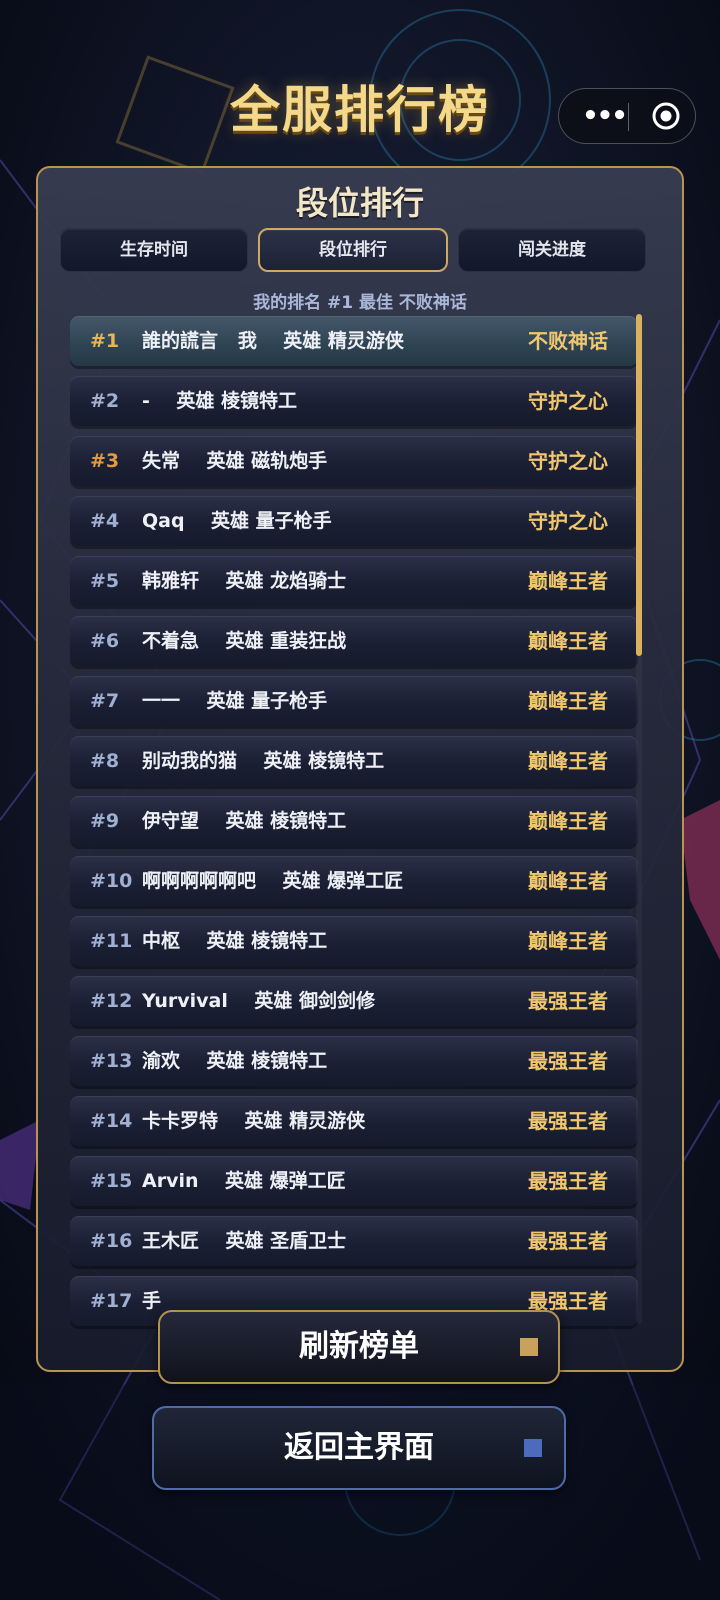 This screenshot has height=1600, width=720. Describe the element at coordinates (105, 521) in the screenshot. I see `row-rank: #4` at that location.